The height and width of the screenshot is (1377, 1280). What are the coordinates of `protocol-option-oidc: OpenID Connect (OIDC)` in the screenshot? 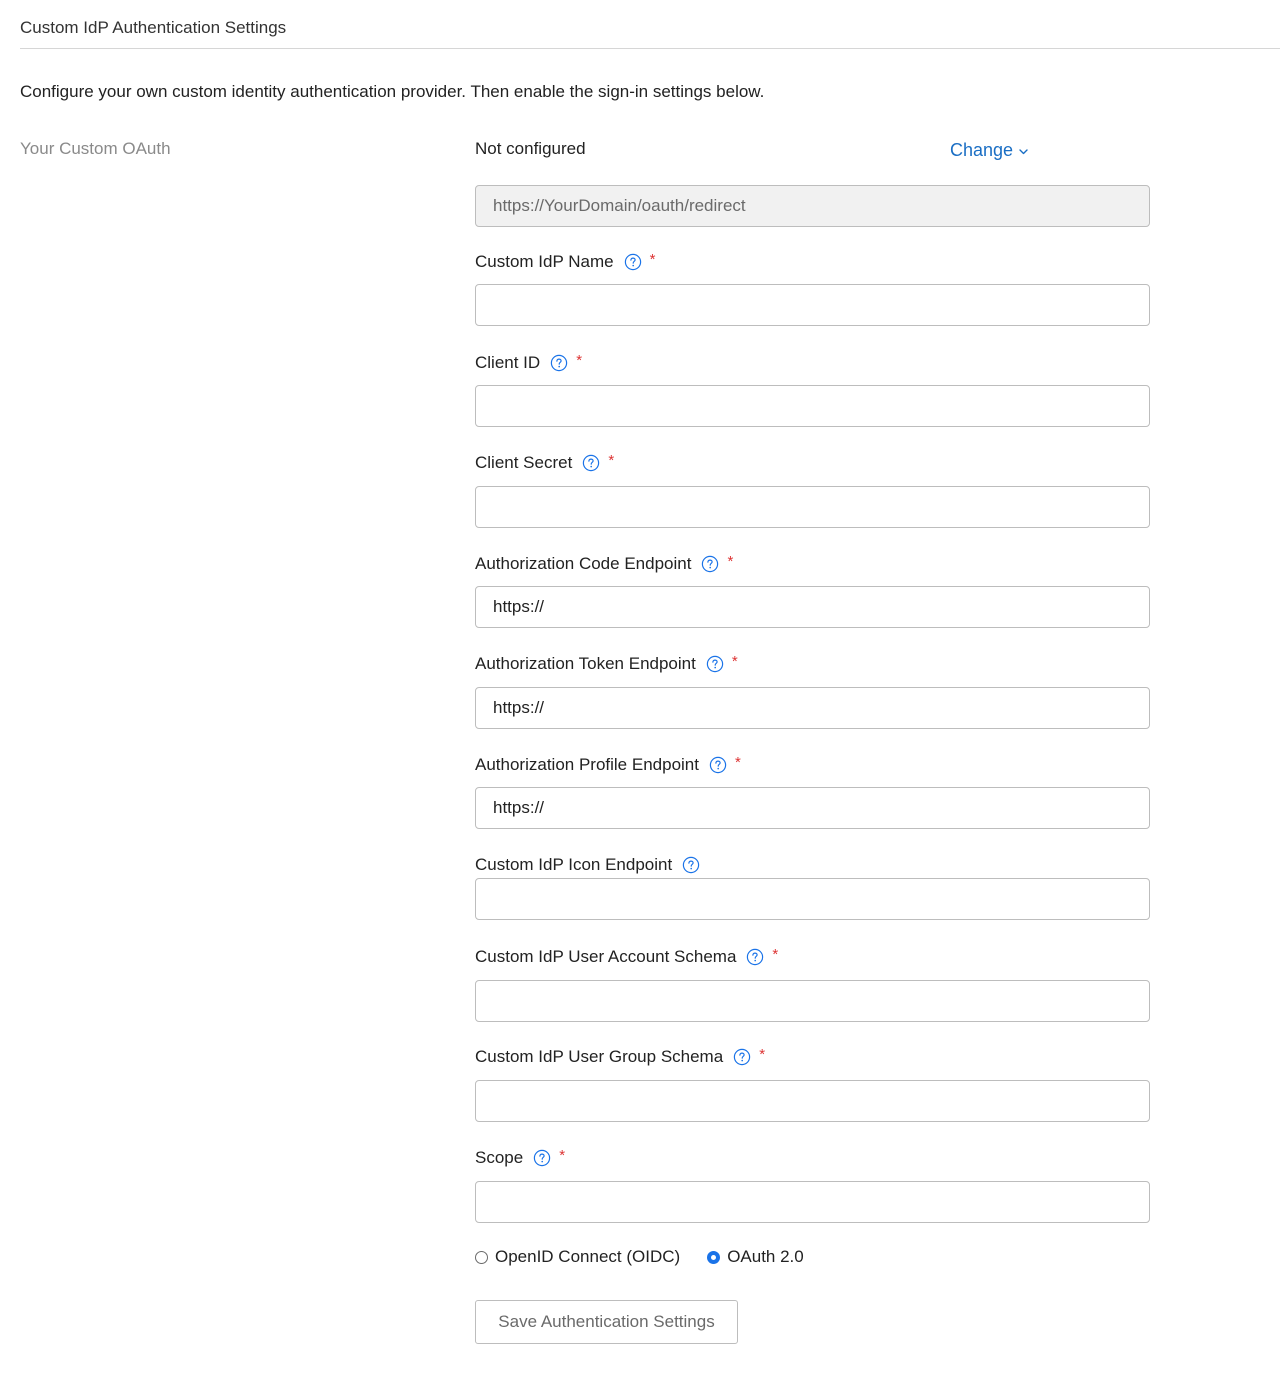 It's located at (577, 1257).